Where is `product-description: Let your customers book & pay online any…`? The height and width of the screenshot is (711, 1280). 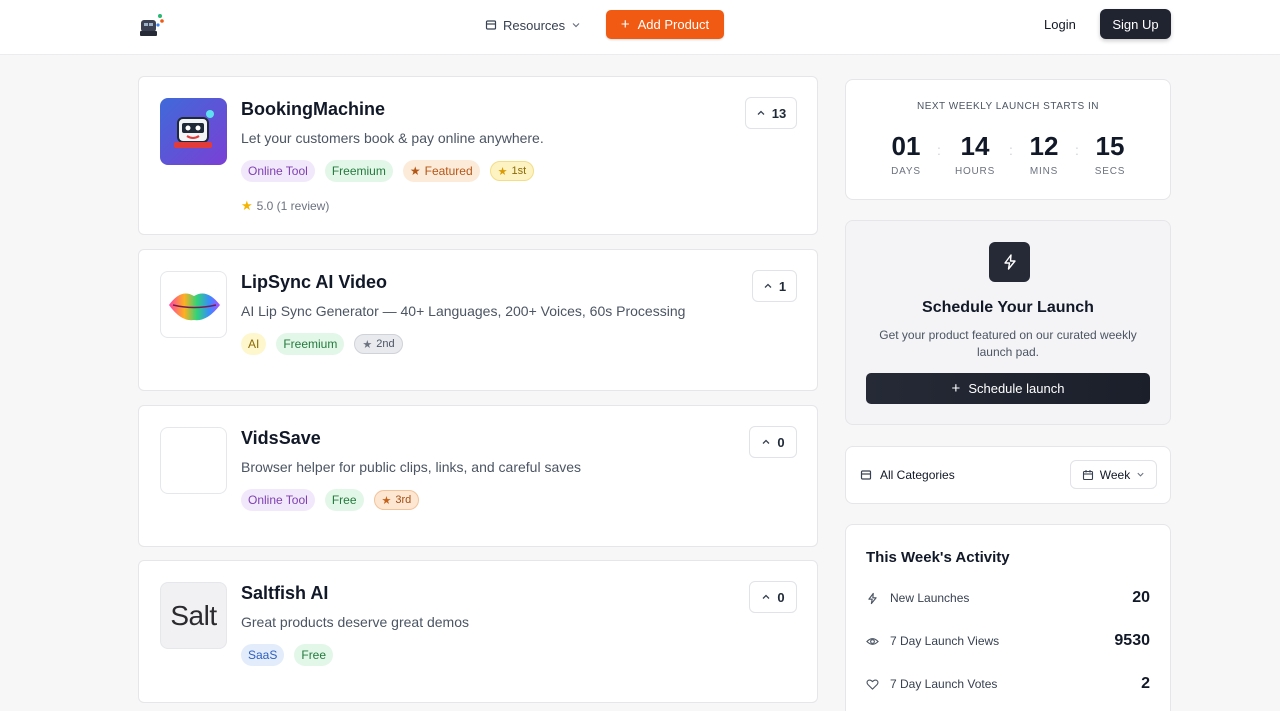 product-description: Let your customers book & pay online any… is located at coordinates (392, 138).